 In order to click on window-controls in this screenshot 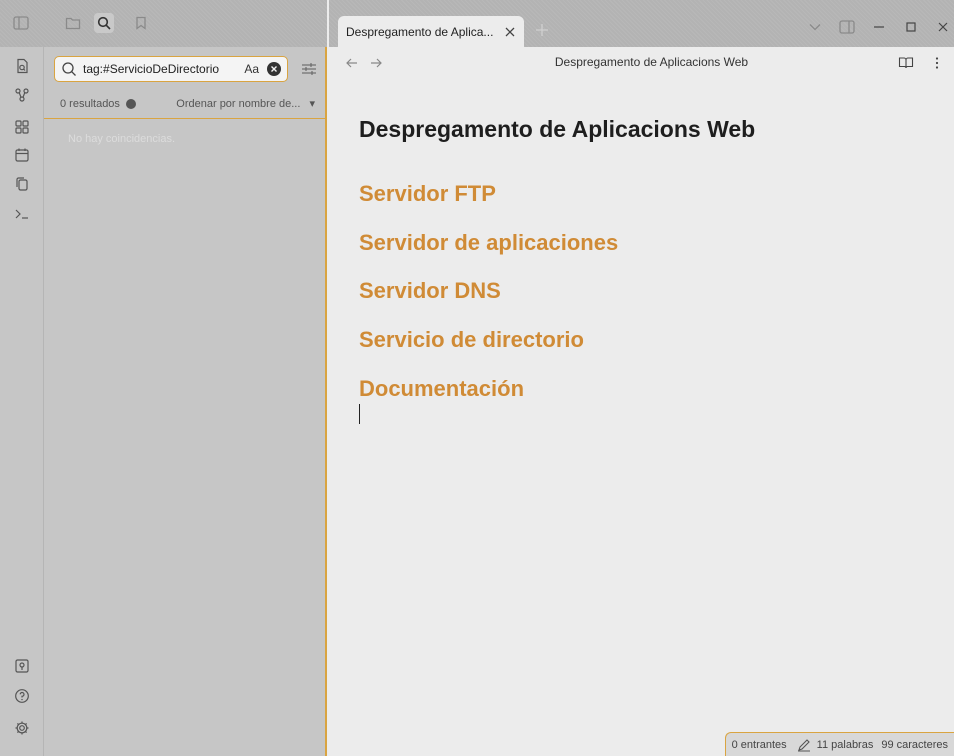, I will do `click(874, 27)`.